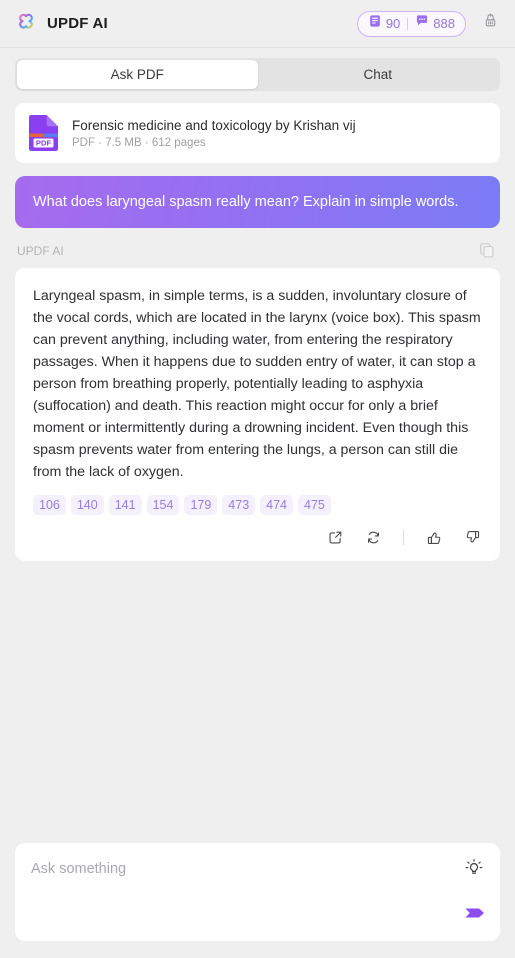  Describe the element at coordinates (26, 24) in the screenshot. I see `updf-clover-logo-icon` at that location.